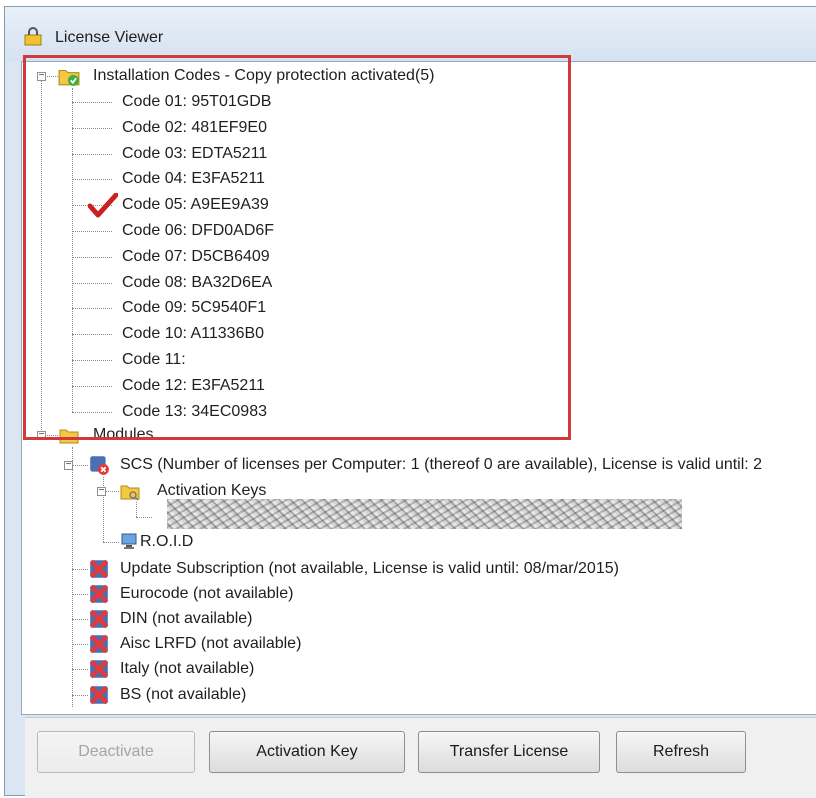  What do you see at coordinates (211, 643) in the screenshot?
I see `module-item-label: Aisc LRFD (not available)` at bounding box center [211, 643].